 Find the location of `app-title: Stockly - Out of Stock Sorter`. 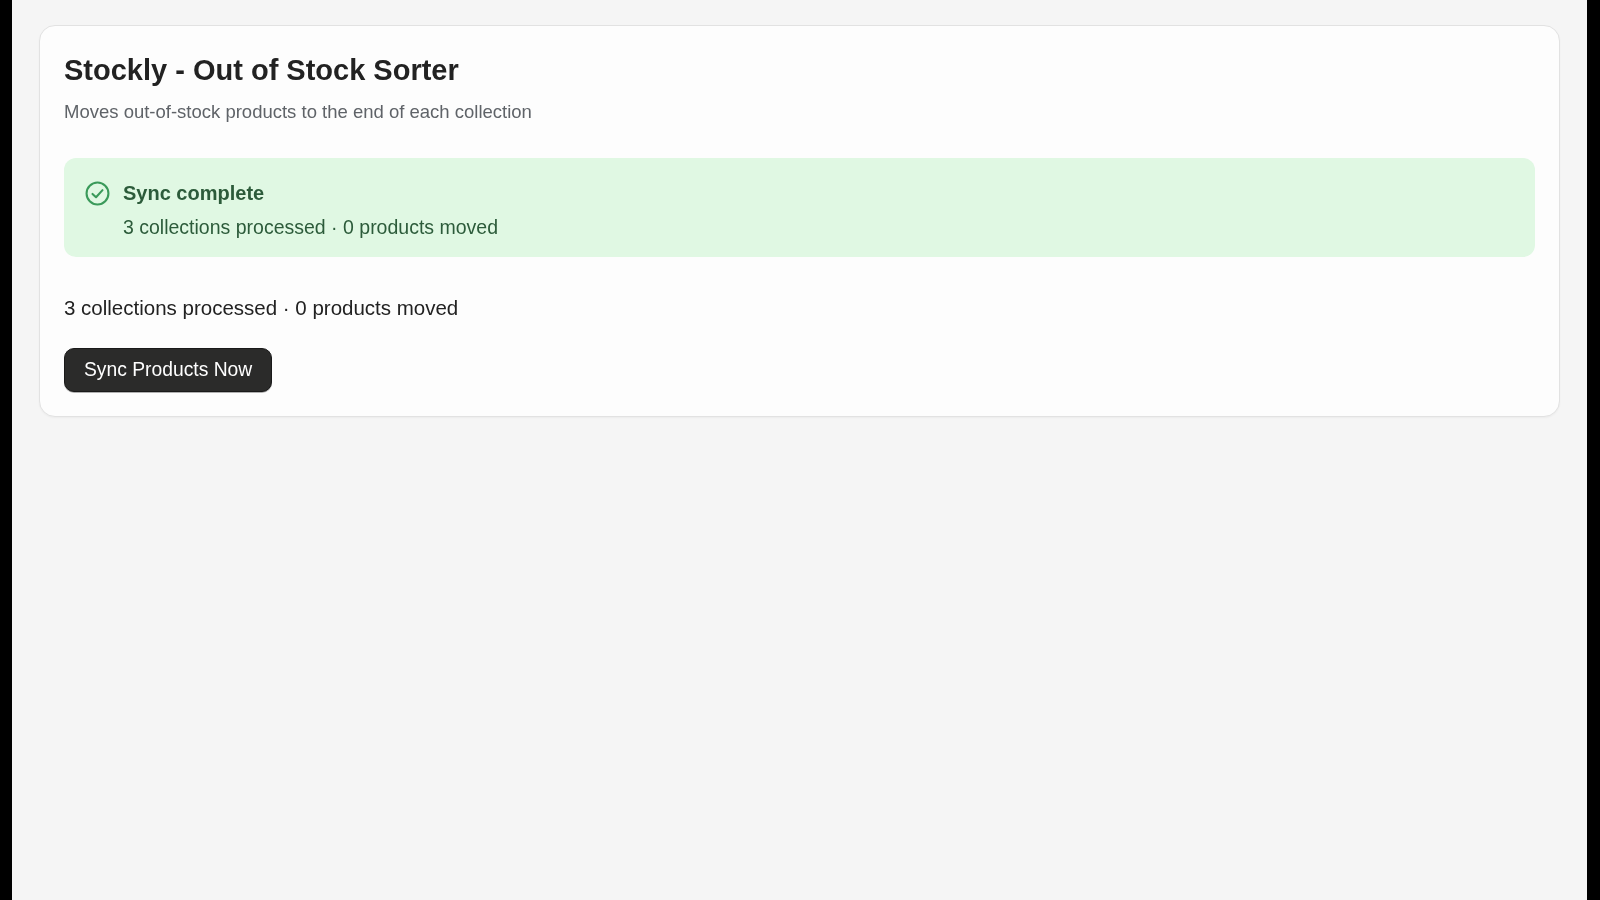

app-title: Stockly - Out of Stock Sorter is located at coordinates (262, 70).